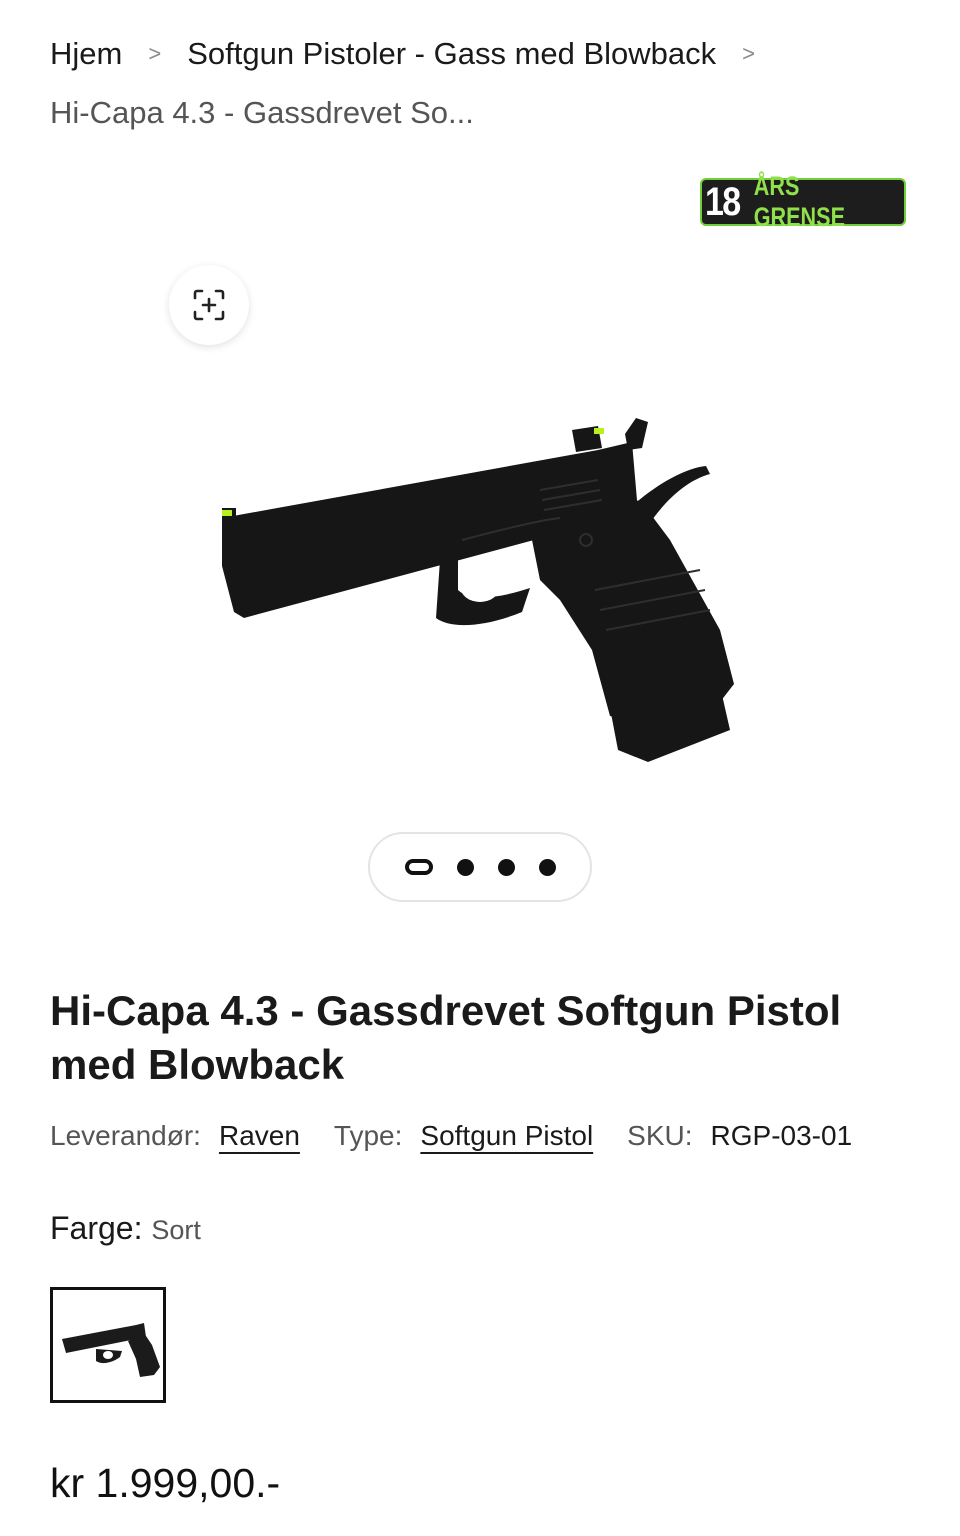 The height and width of the screenshot is (1536, 960). What do you see at coordinates (480, 585) in the screenshot?
I see `product-image` at bounding box center [480, 585].